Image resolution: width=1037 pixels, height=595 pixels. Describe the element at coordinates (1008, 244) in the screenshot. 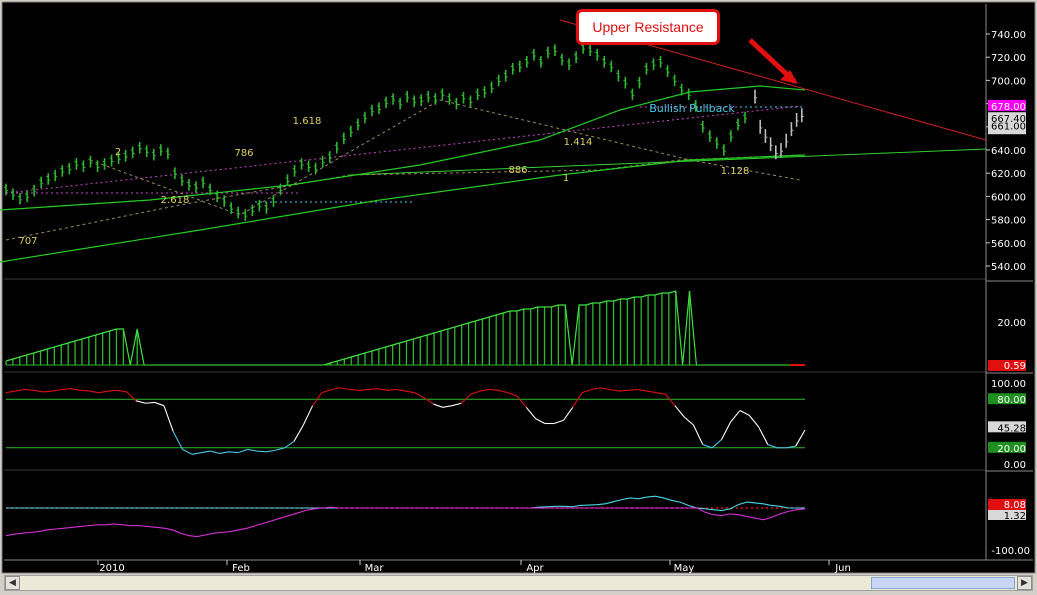

I see `price-tick-label: 560.00` at that location.